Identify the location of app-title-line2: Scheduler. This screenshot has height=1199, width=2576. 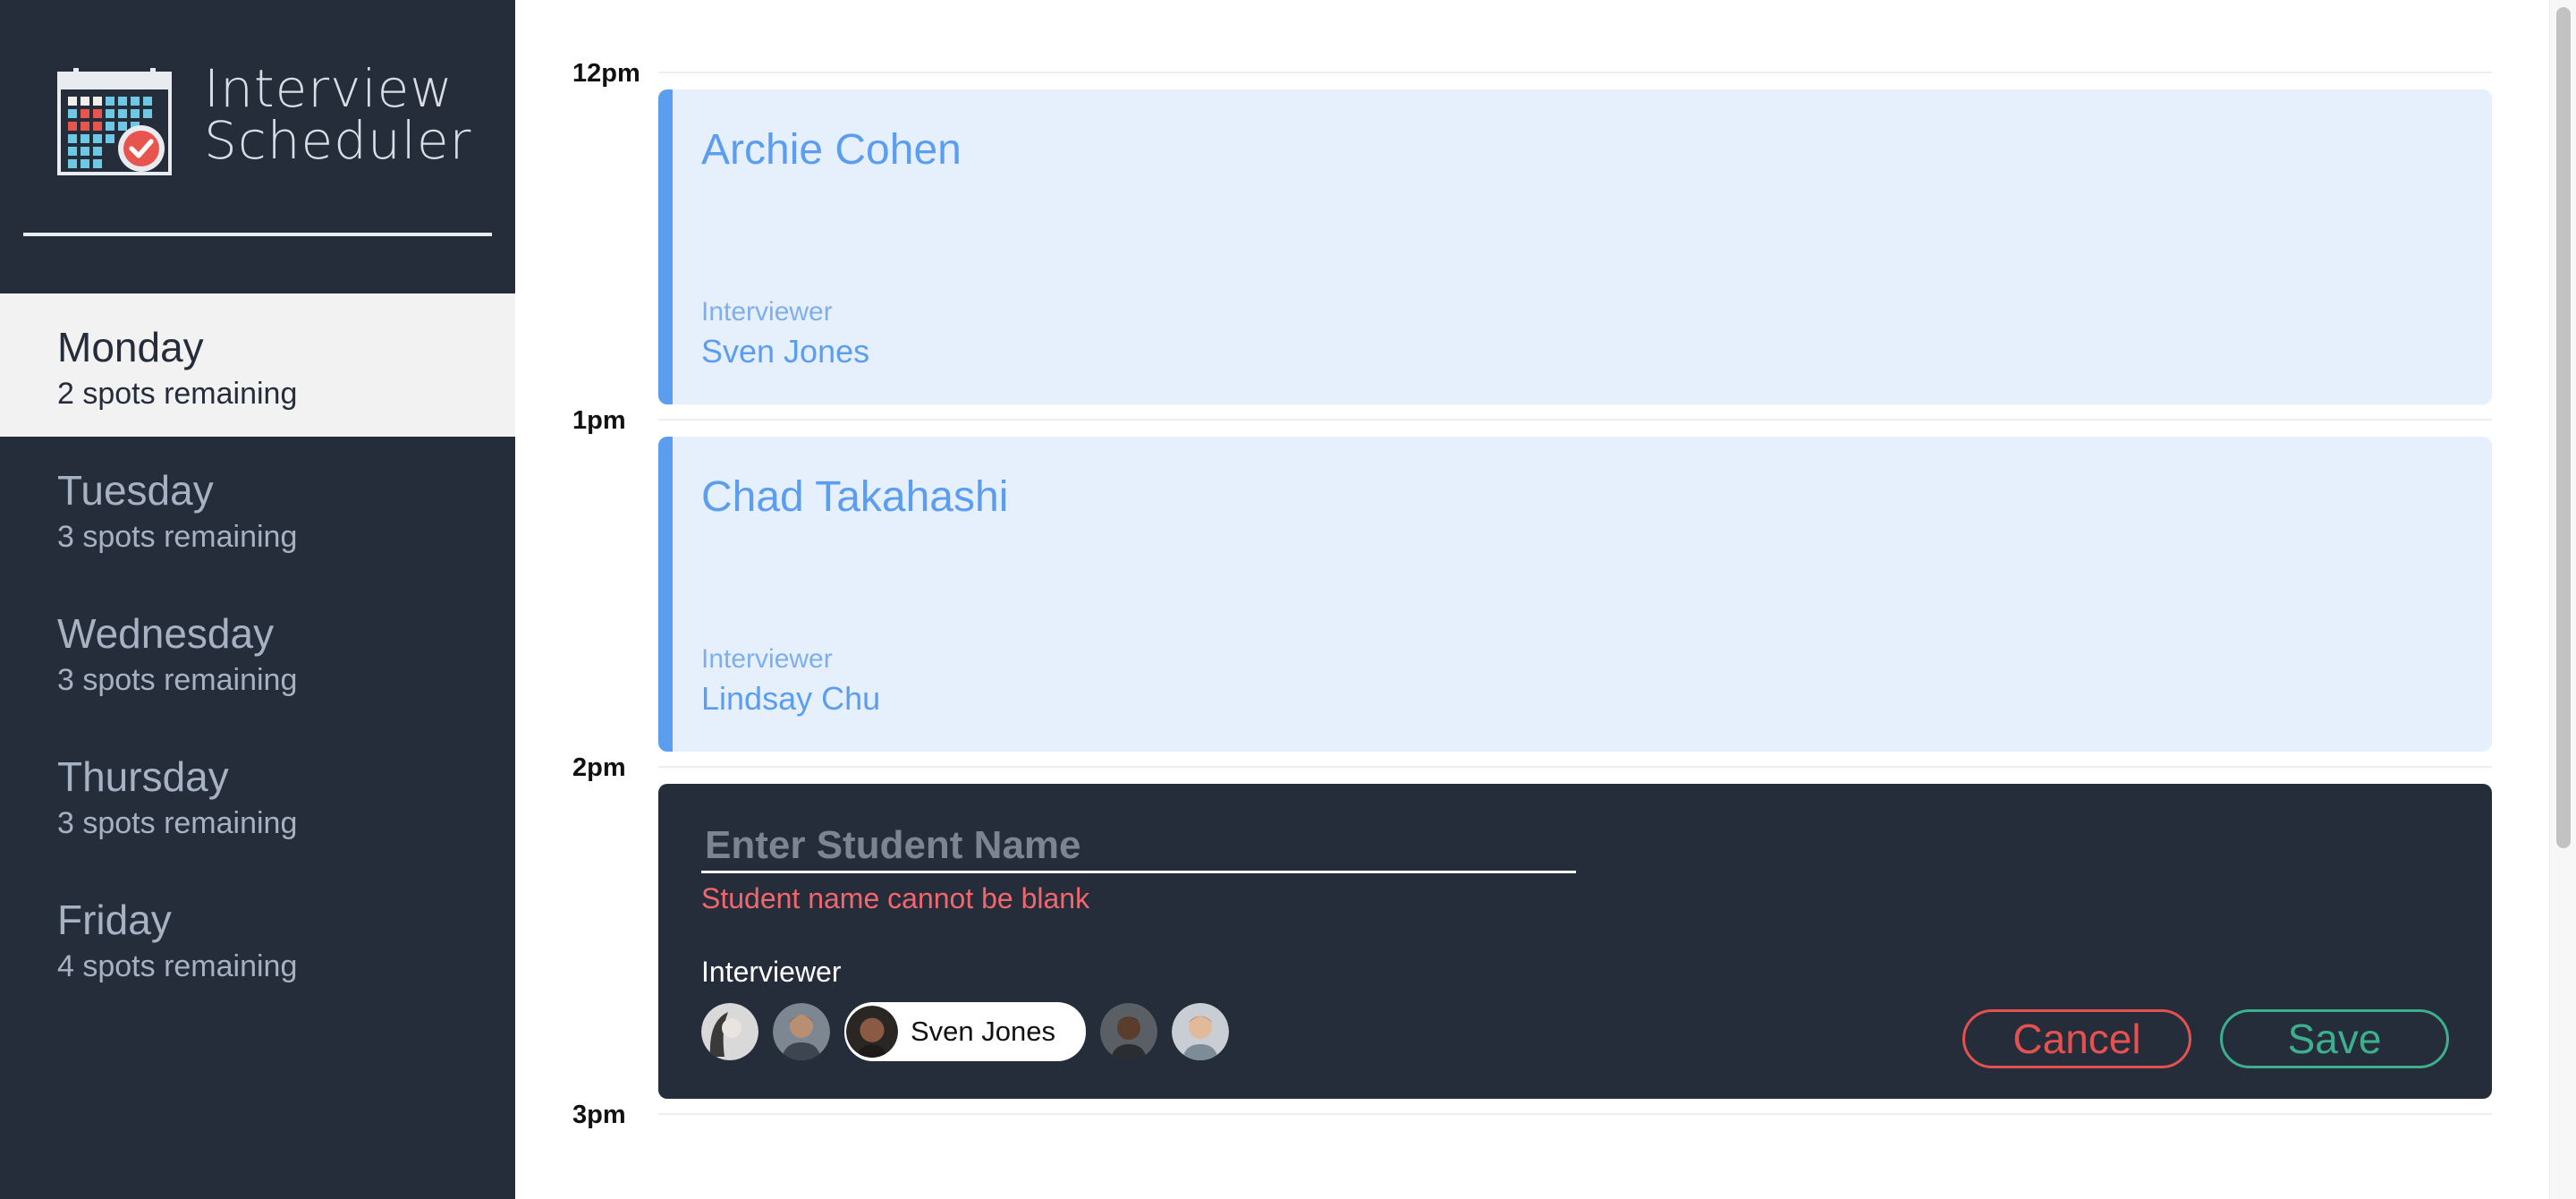
(338, 140).